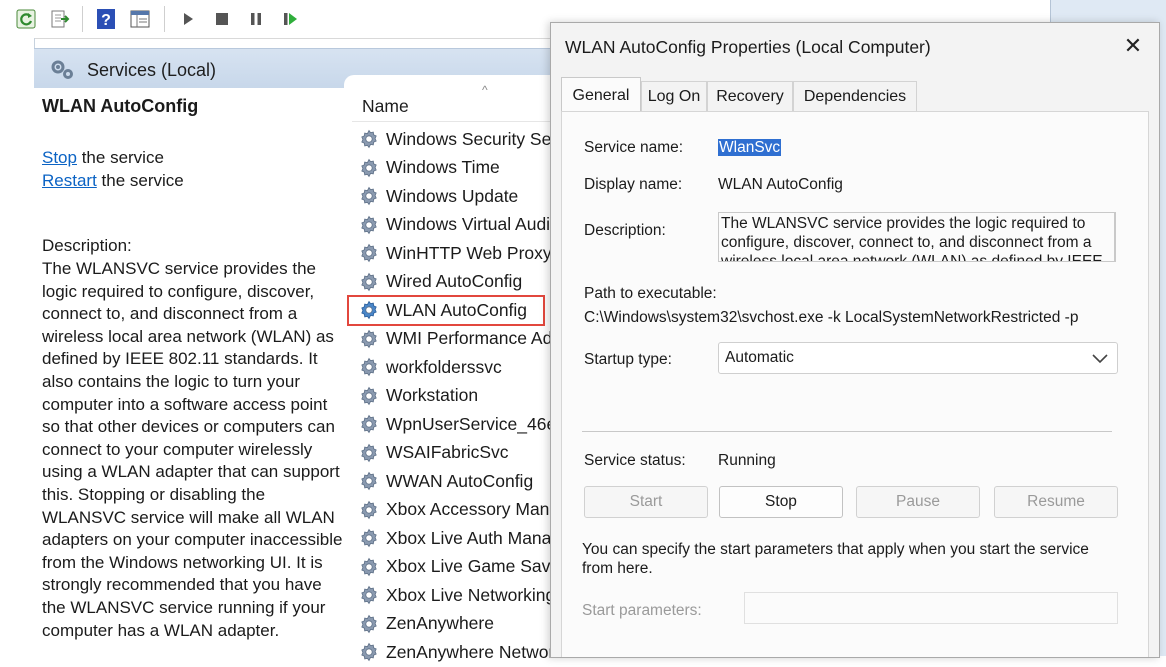 The image size is (1166, 667). What do you see at coordinates (222, 19) in the screenshot?
I see `stop-service-icon` at bounding box center [222, 19].